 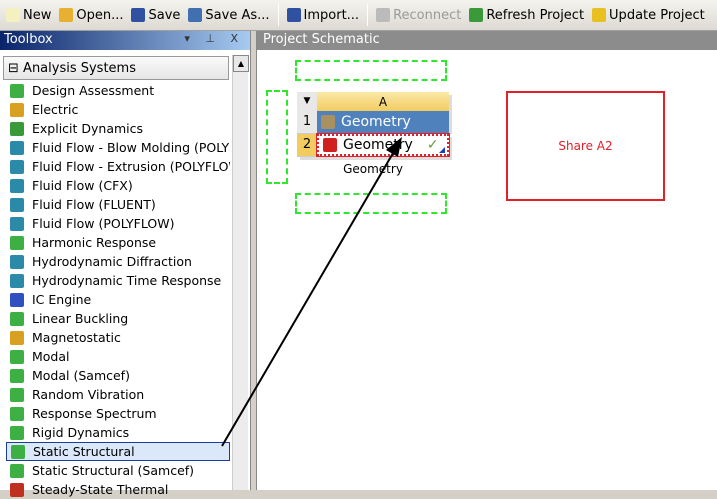 I want to click on toolbox-item: Harmonic Response, so click(x=118, y=242).